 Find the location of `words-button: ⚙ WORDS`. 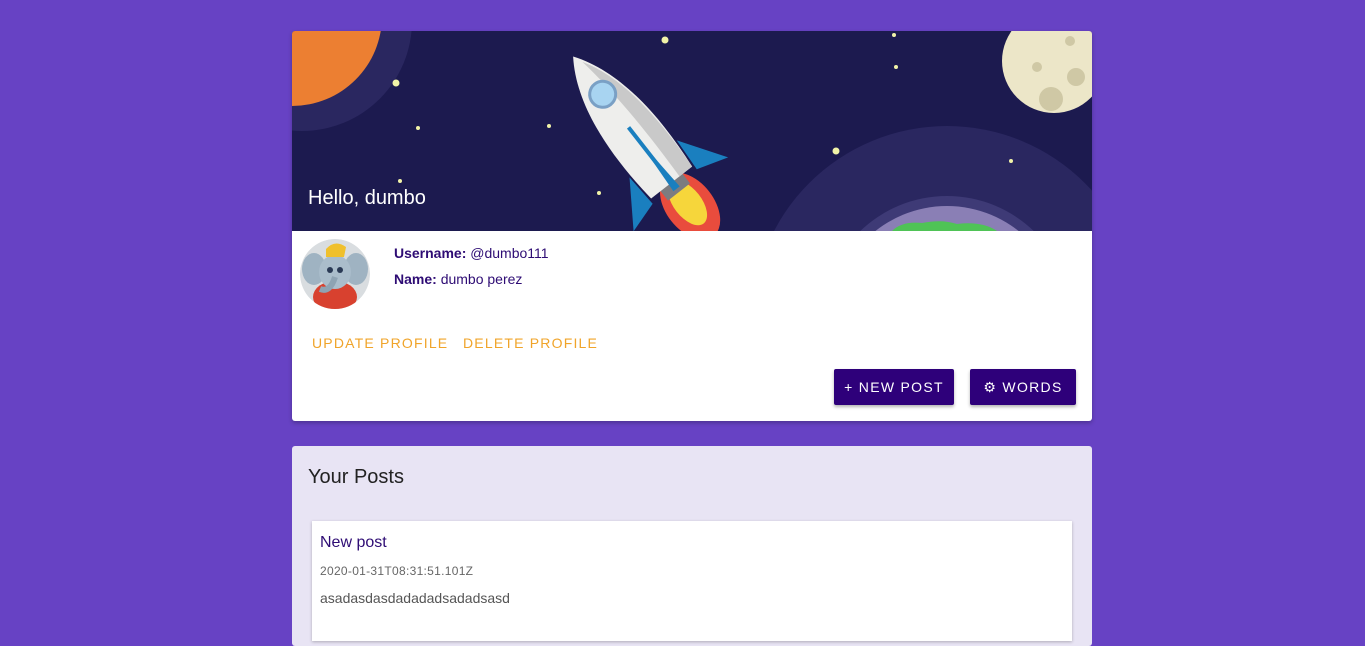

words-button: ⚙ WORDS is located at coordinates (1023, 387).